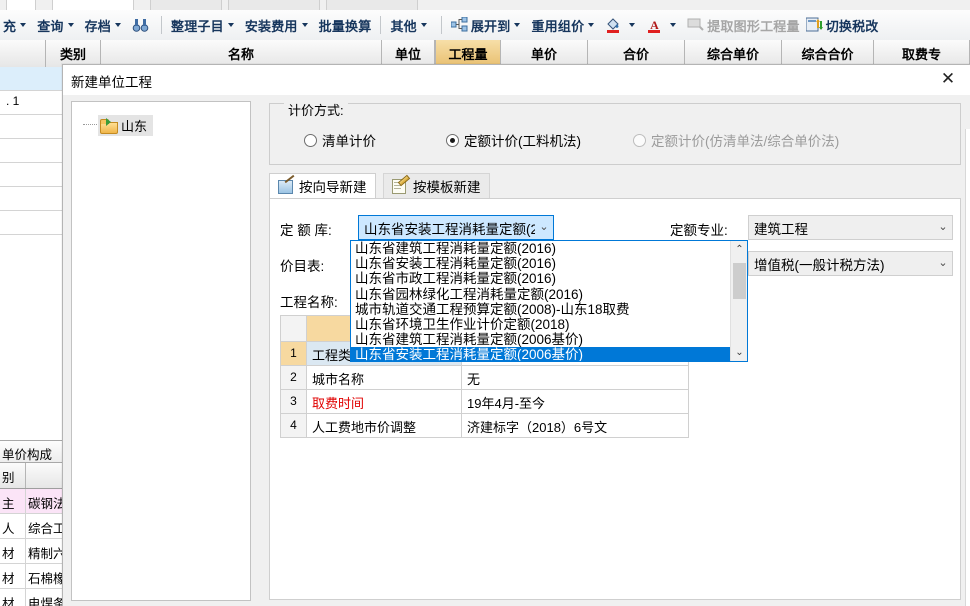 The height and width of the screenshot is (606, 970). What do you see at coordinates (410, 25) in the screenshot?
I see `toolbar-item-other: 其他` at bounding box center [410, 25].